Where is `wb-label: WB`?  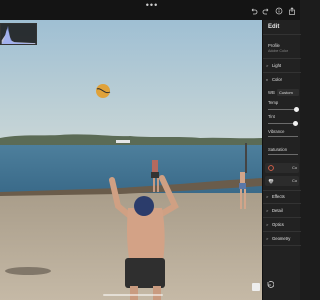
wb-label: WB is located at coordinates (271, 92).